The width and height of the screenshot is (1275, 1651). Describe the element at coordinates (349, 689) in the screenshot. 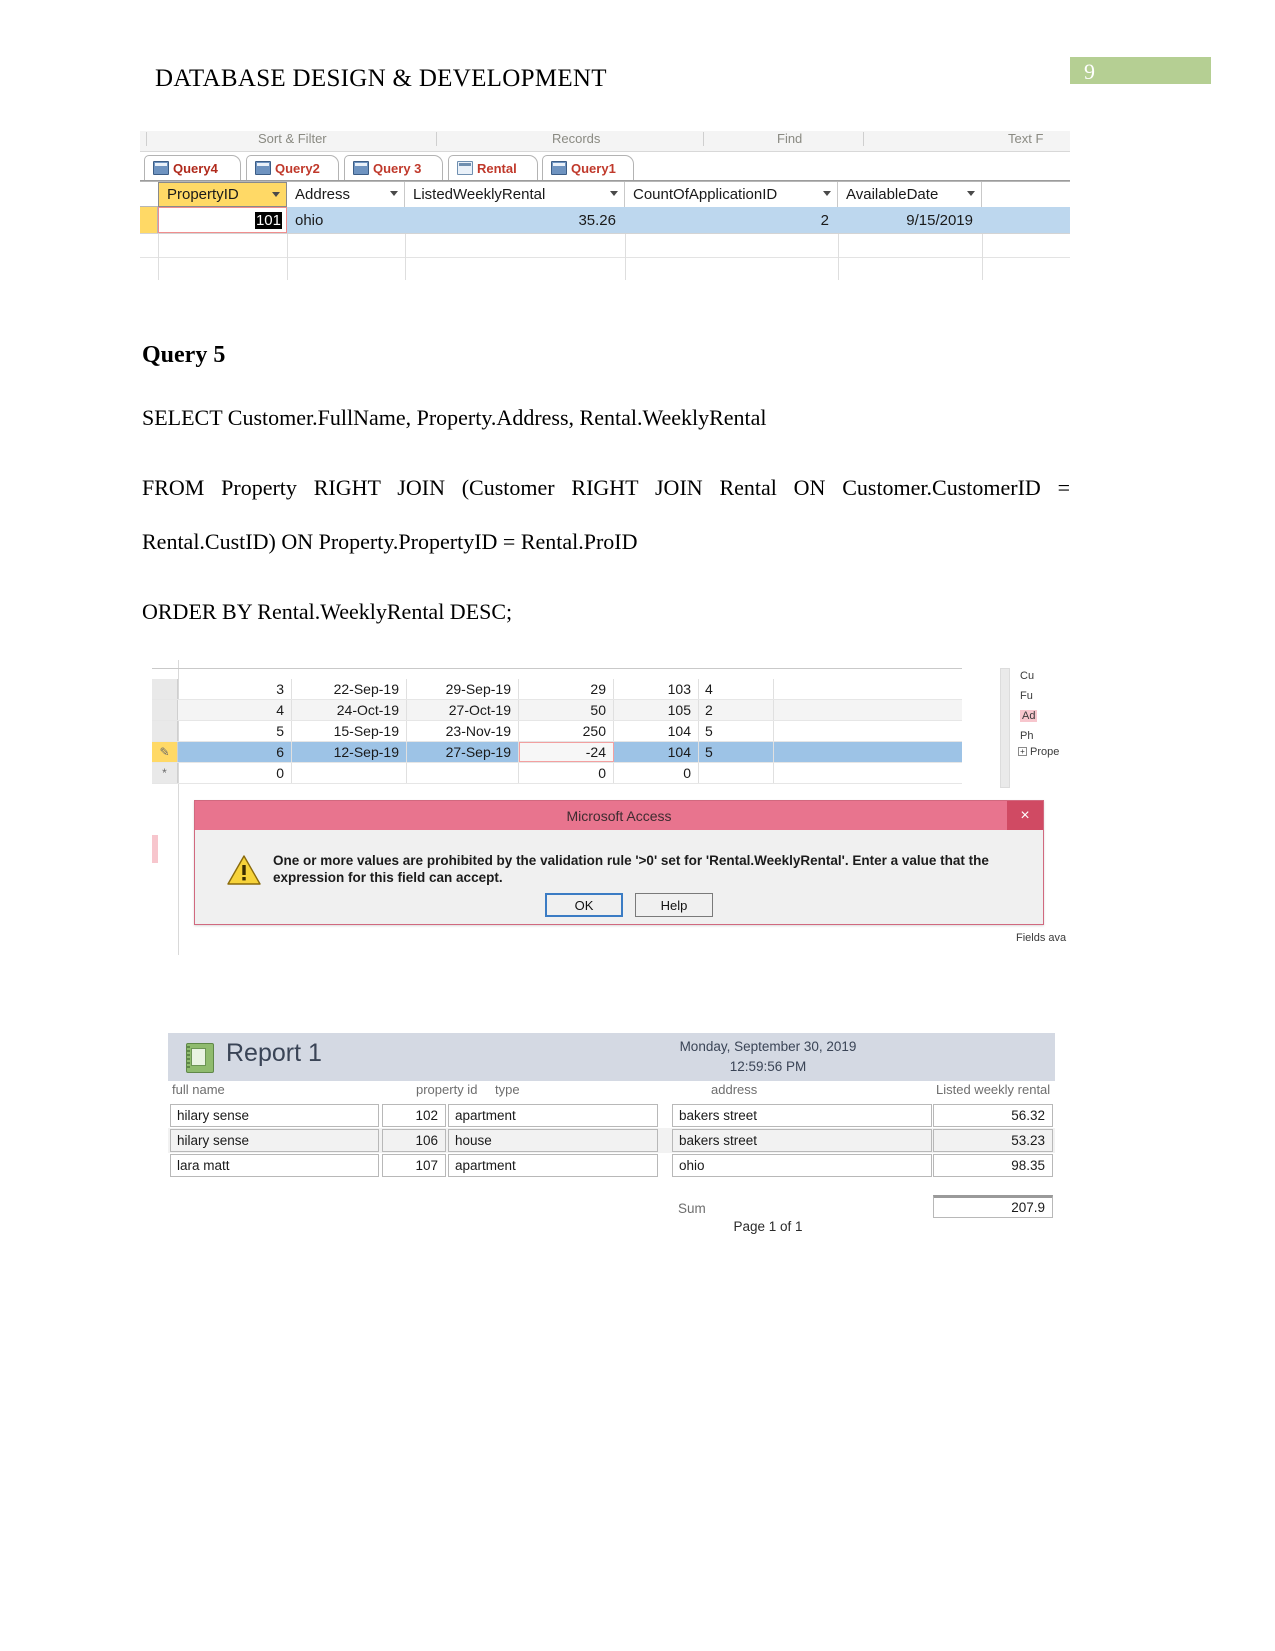

I see `cell-start-date: 22-Sep-19` at that location.